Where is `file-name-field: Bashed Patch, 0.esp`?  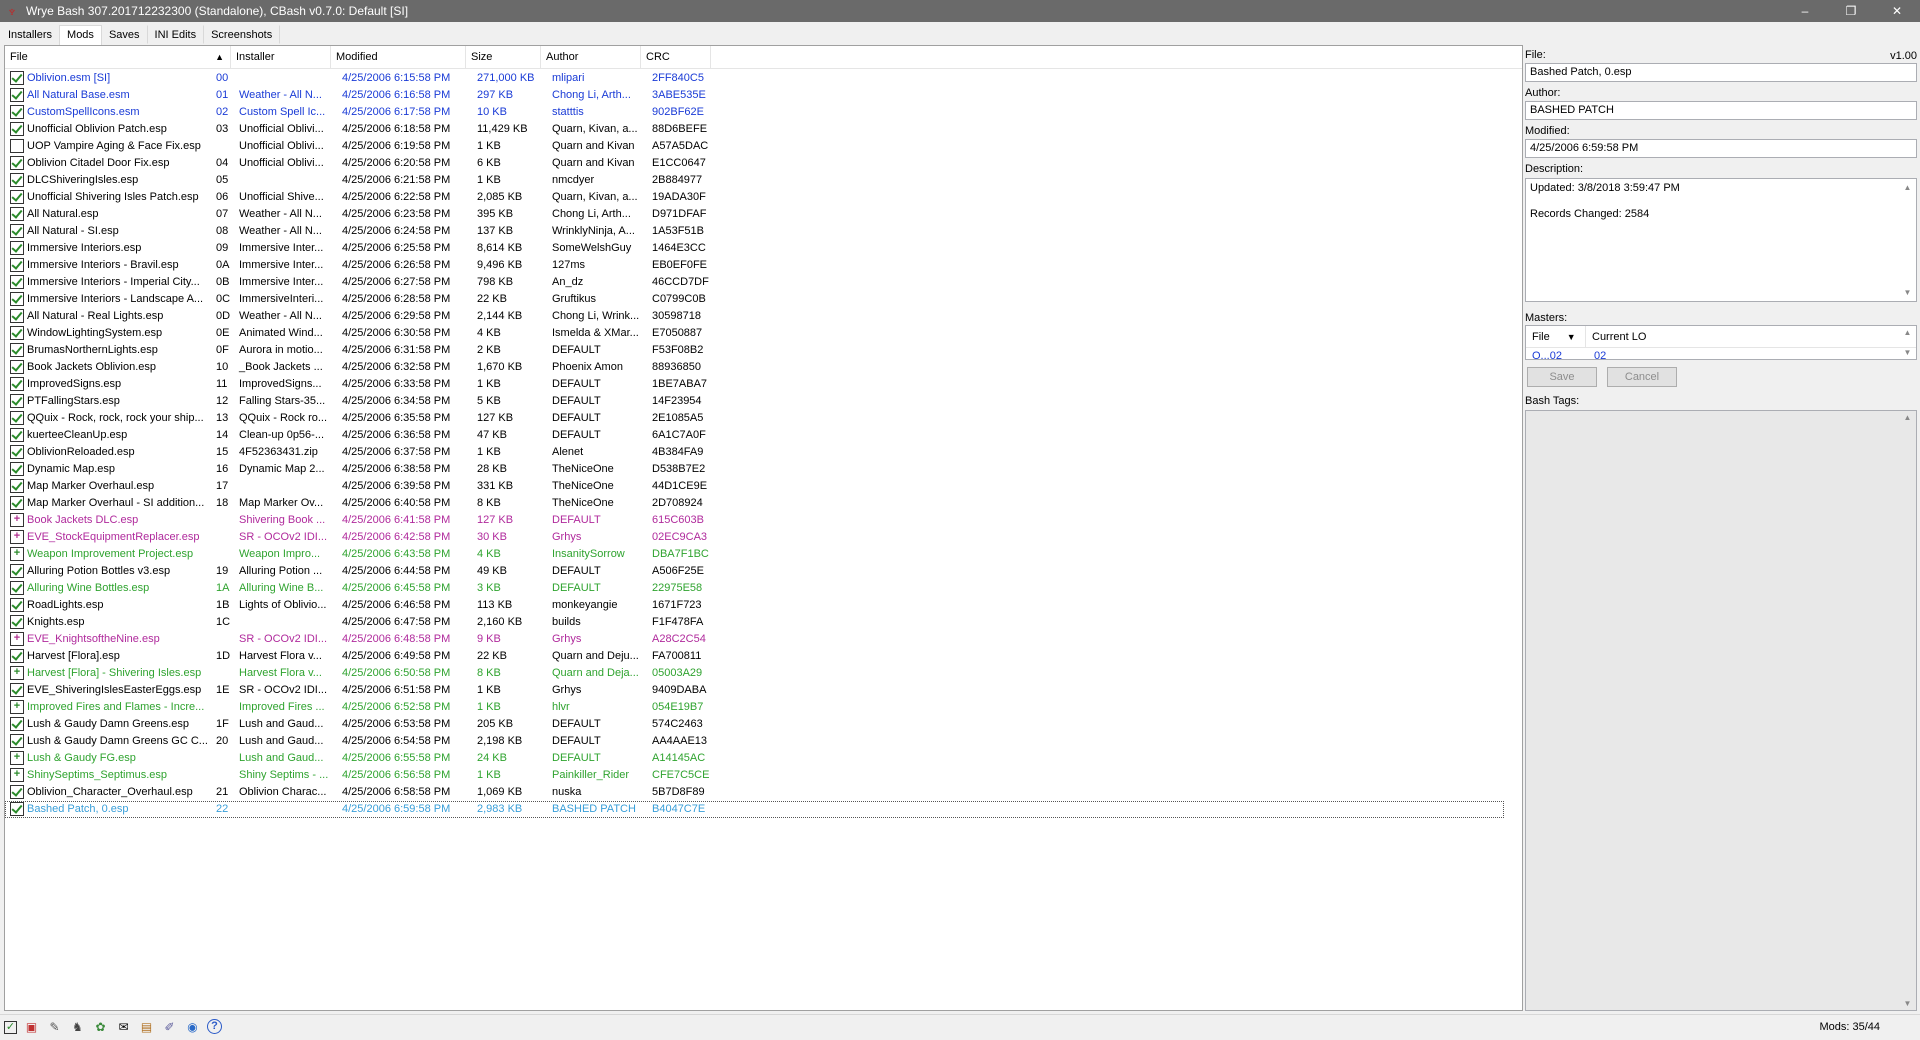
file-name-field: Bashed Patch, 0.esp is located at coordinates (1721, 72).